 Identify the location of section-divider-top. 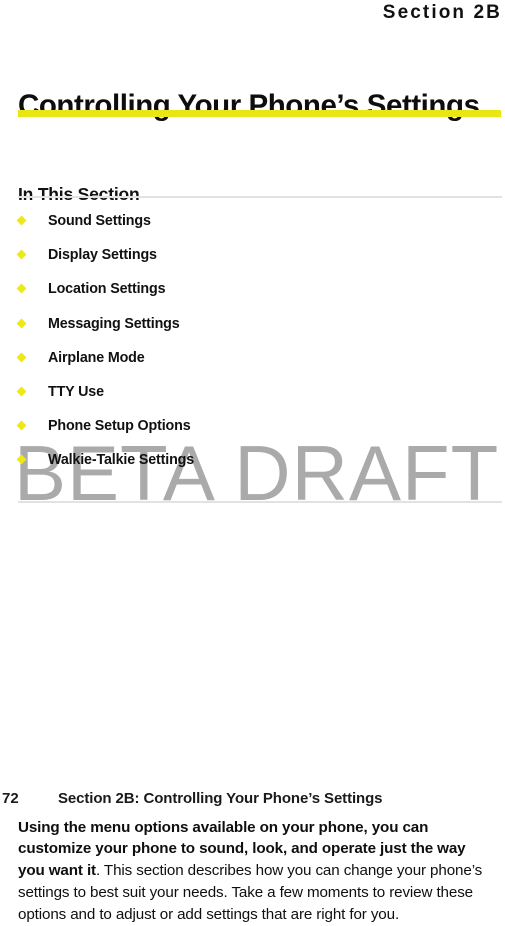
(260, 197).